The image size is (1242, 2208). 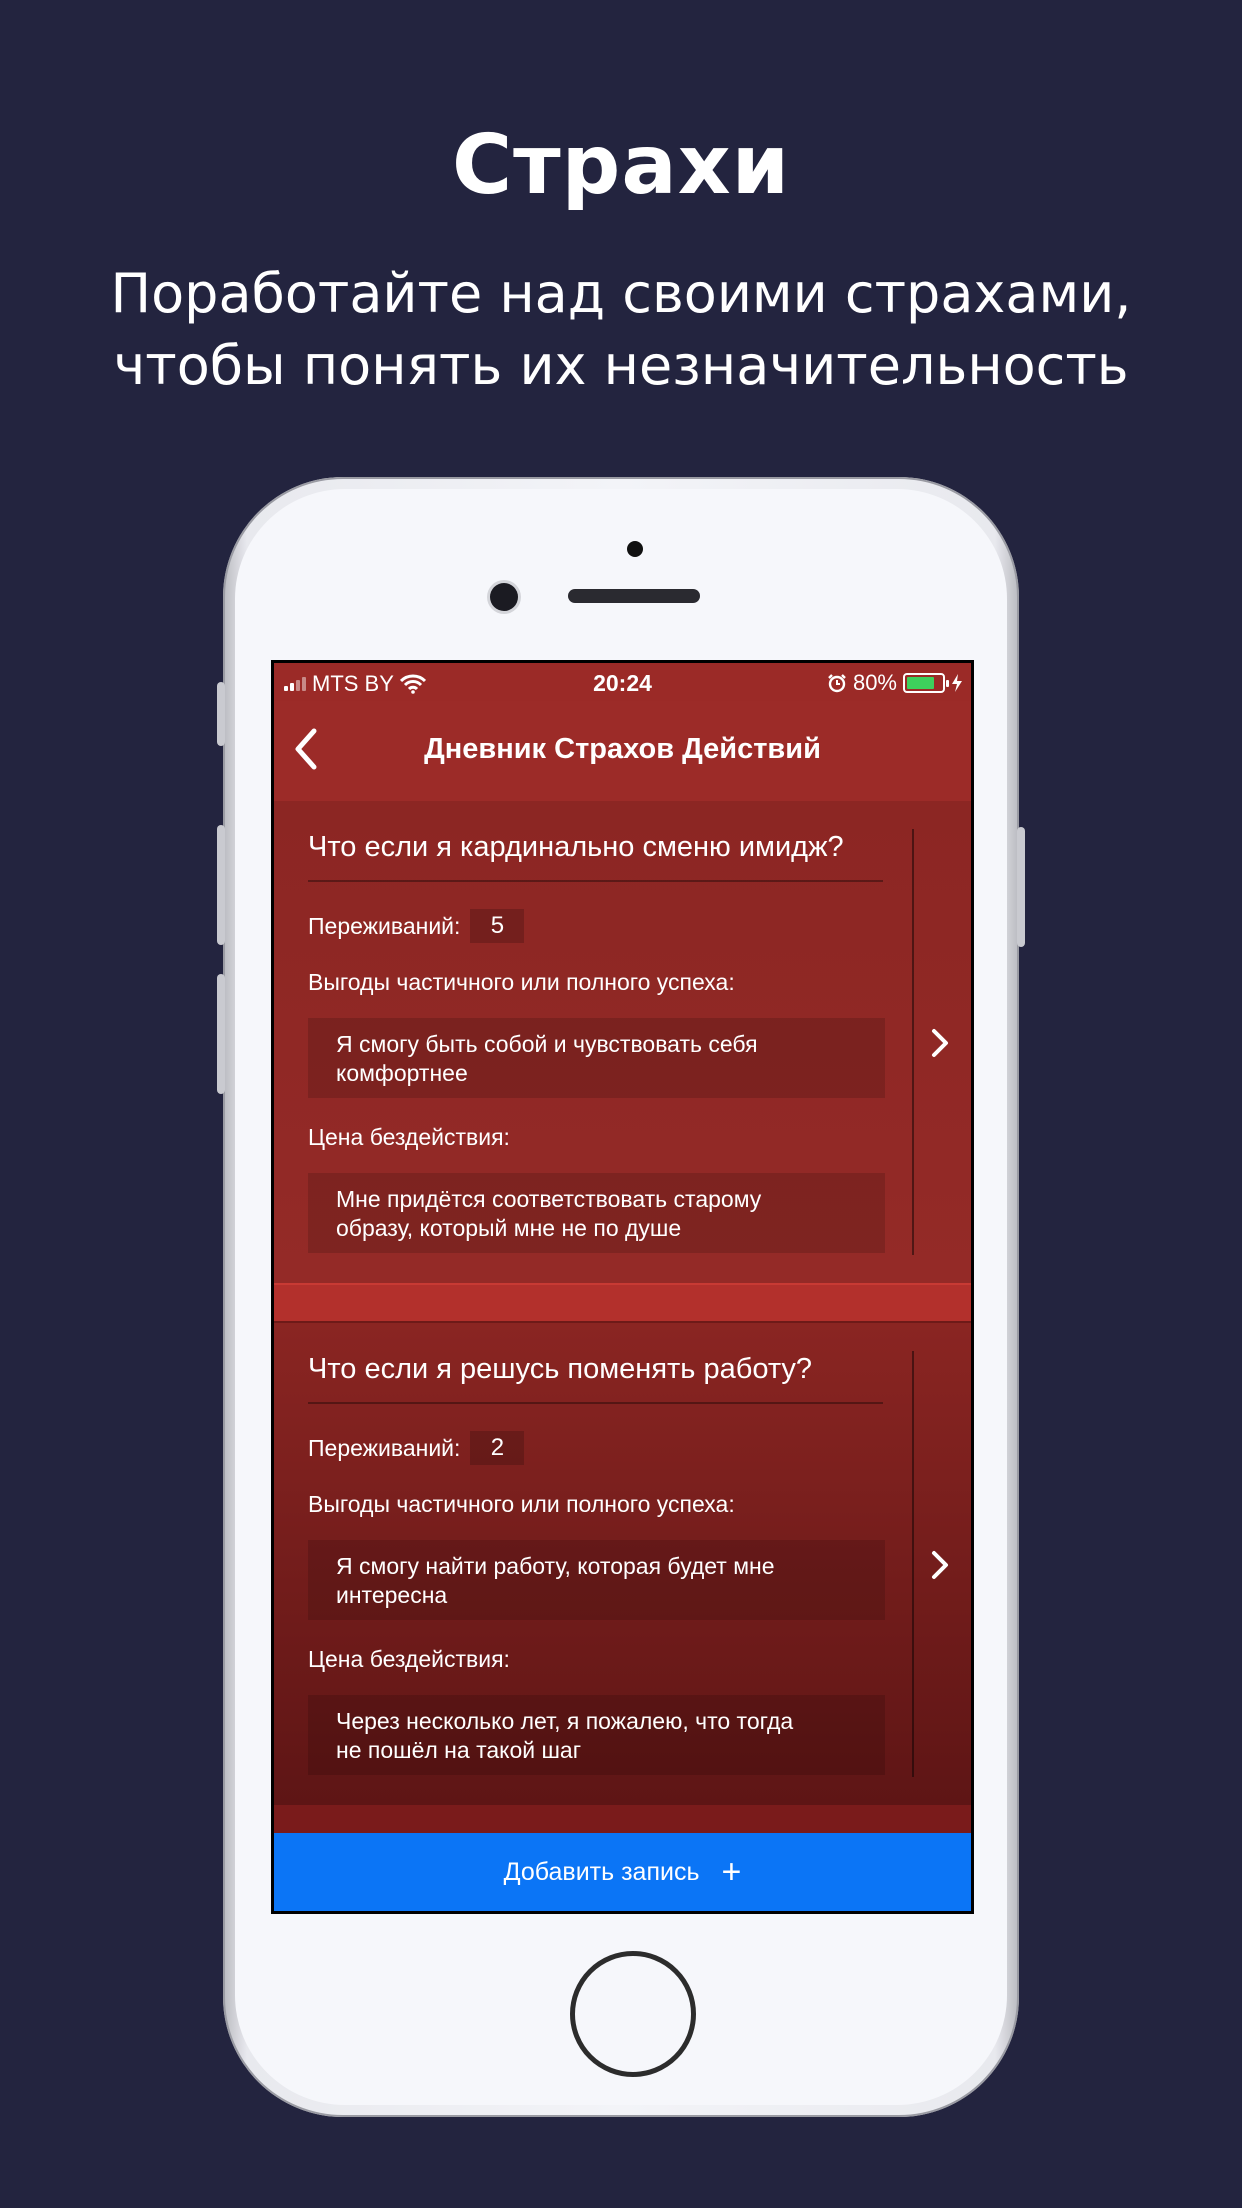 What do you see at coordinates (634, 596) in the screenshot?
I see `earpiece-speaker` at bounding box center [634, 596].